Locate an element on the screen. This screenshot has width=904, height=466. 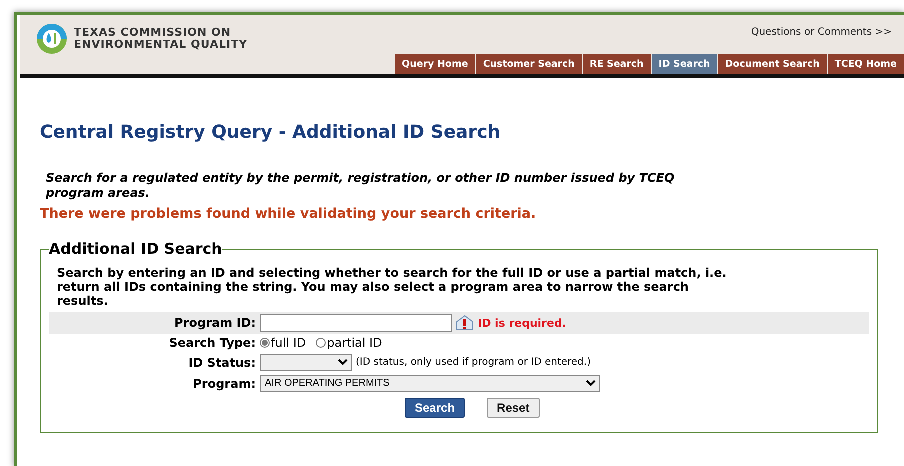
radio-label: partial ID is located at coordinates (354, 343).